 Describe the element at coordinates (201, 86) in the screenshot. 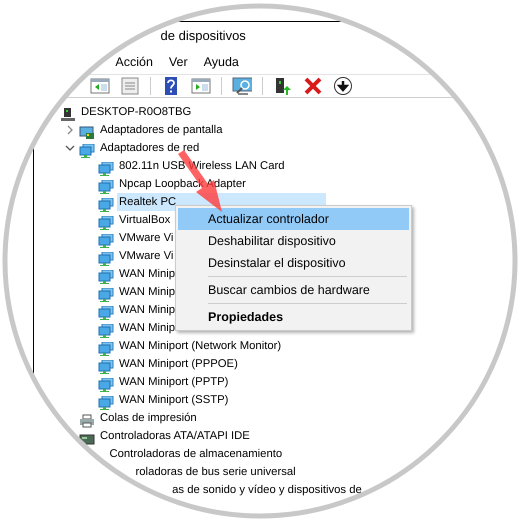

I see `window-forward-icon` at that location.